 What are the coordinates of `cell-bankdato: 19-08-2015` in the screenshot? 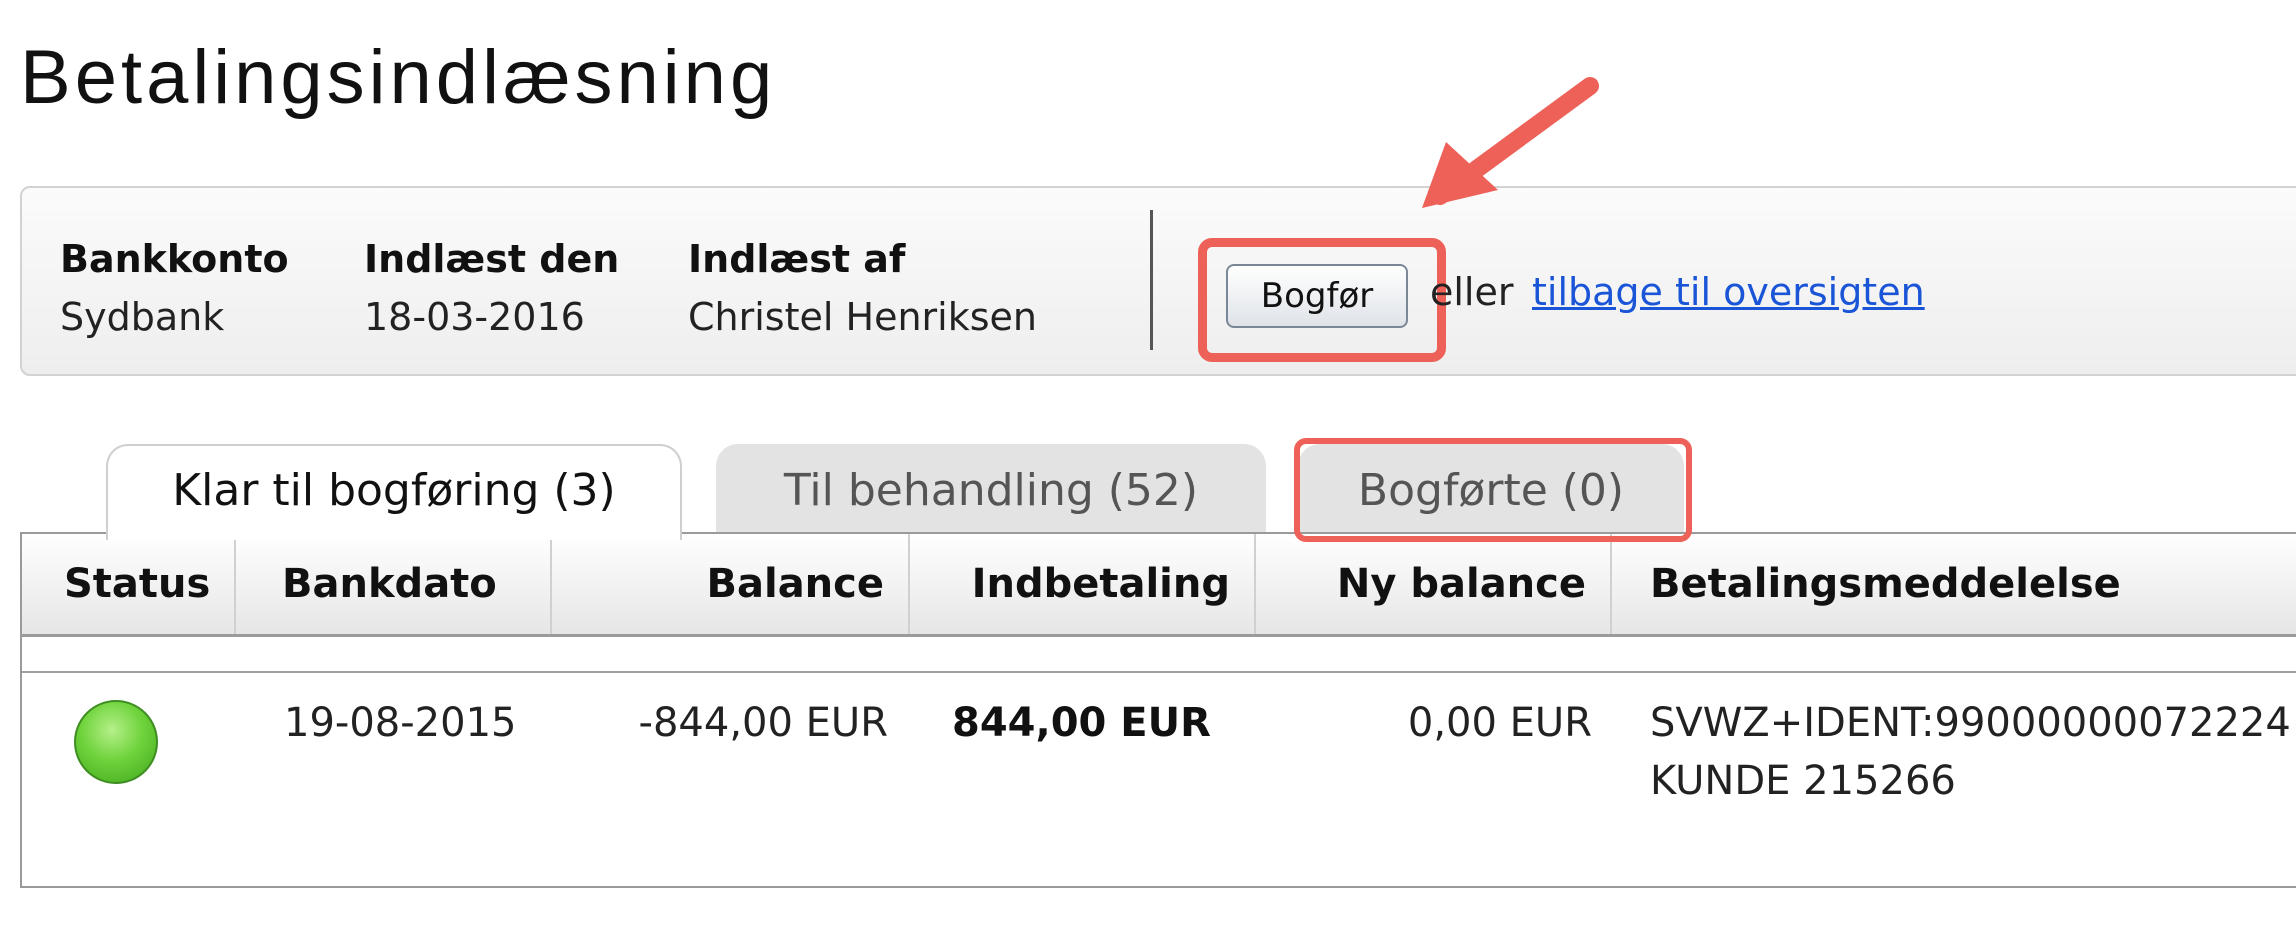 It's located at (400, 723).